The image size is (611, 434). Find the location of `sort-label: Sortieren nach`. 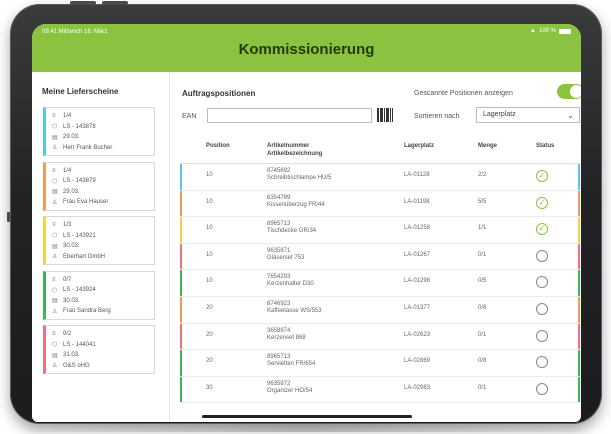

sort-label: Sortieren nach is located at coordinates (437, 116).